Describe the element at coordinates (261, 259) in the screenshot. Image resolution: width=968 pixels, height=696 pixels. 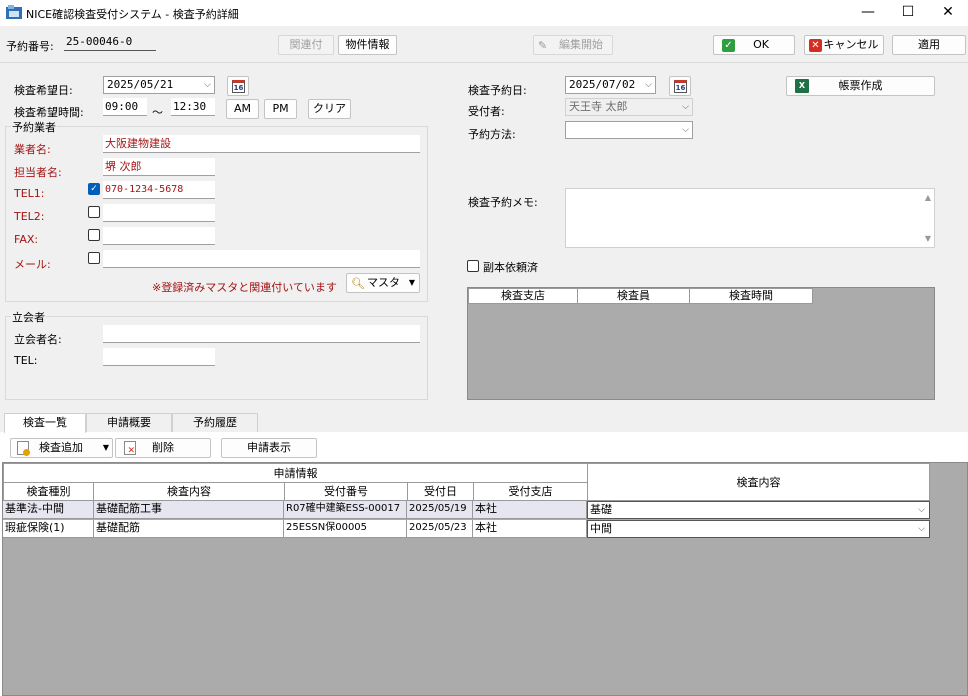
I see `mail-field` at that location.